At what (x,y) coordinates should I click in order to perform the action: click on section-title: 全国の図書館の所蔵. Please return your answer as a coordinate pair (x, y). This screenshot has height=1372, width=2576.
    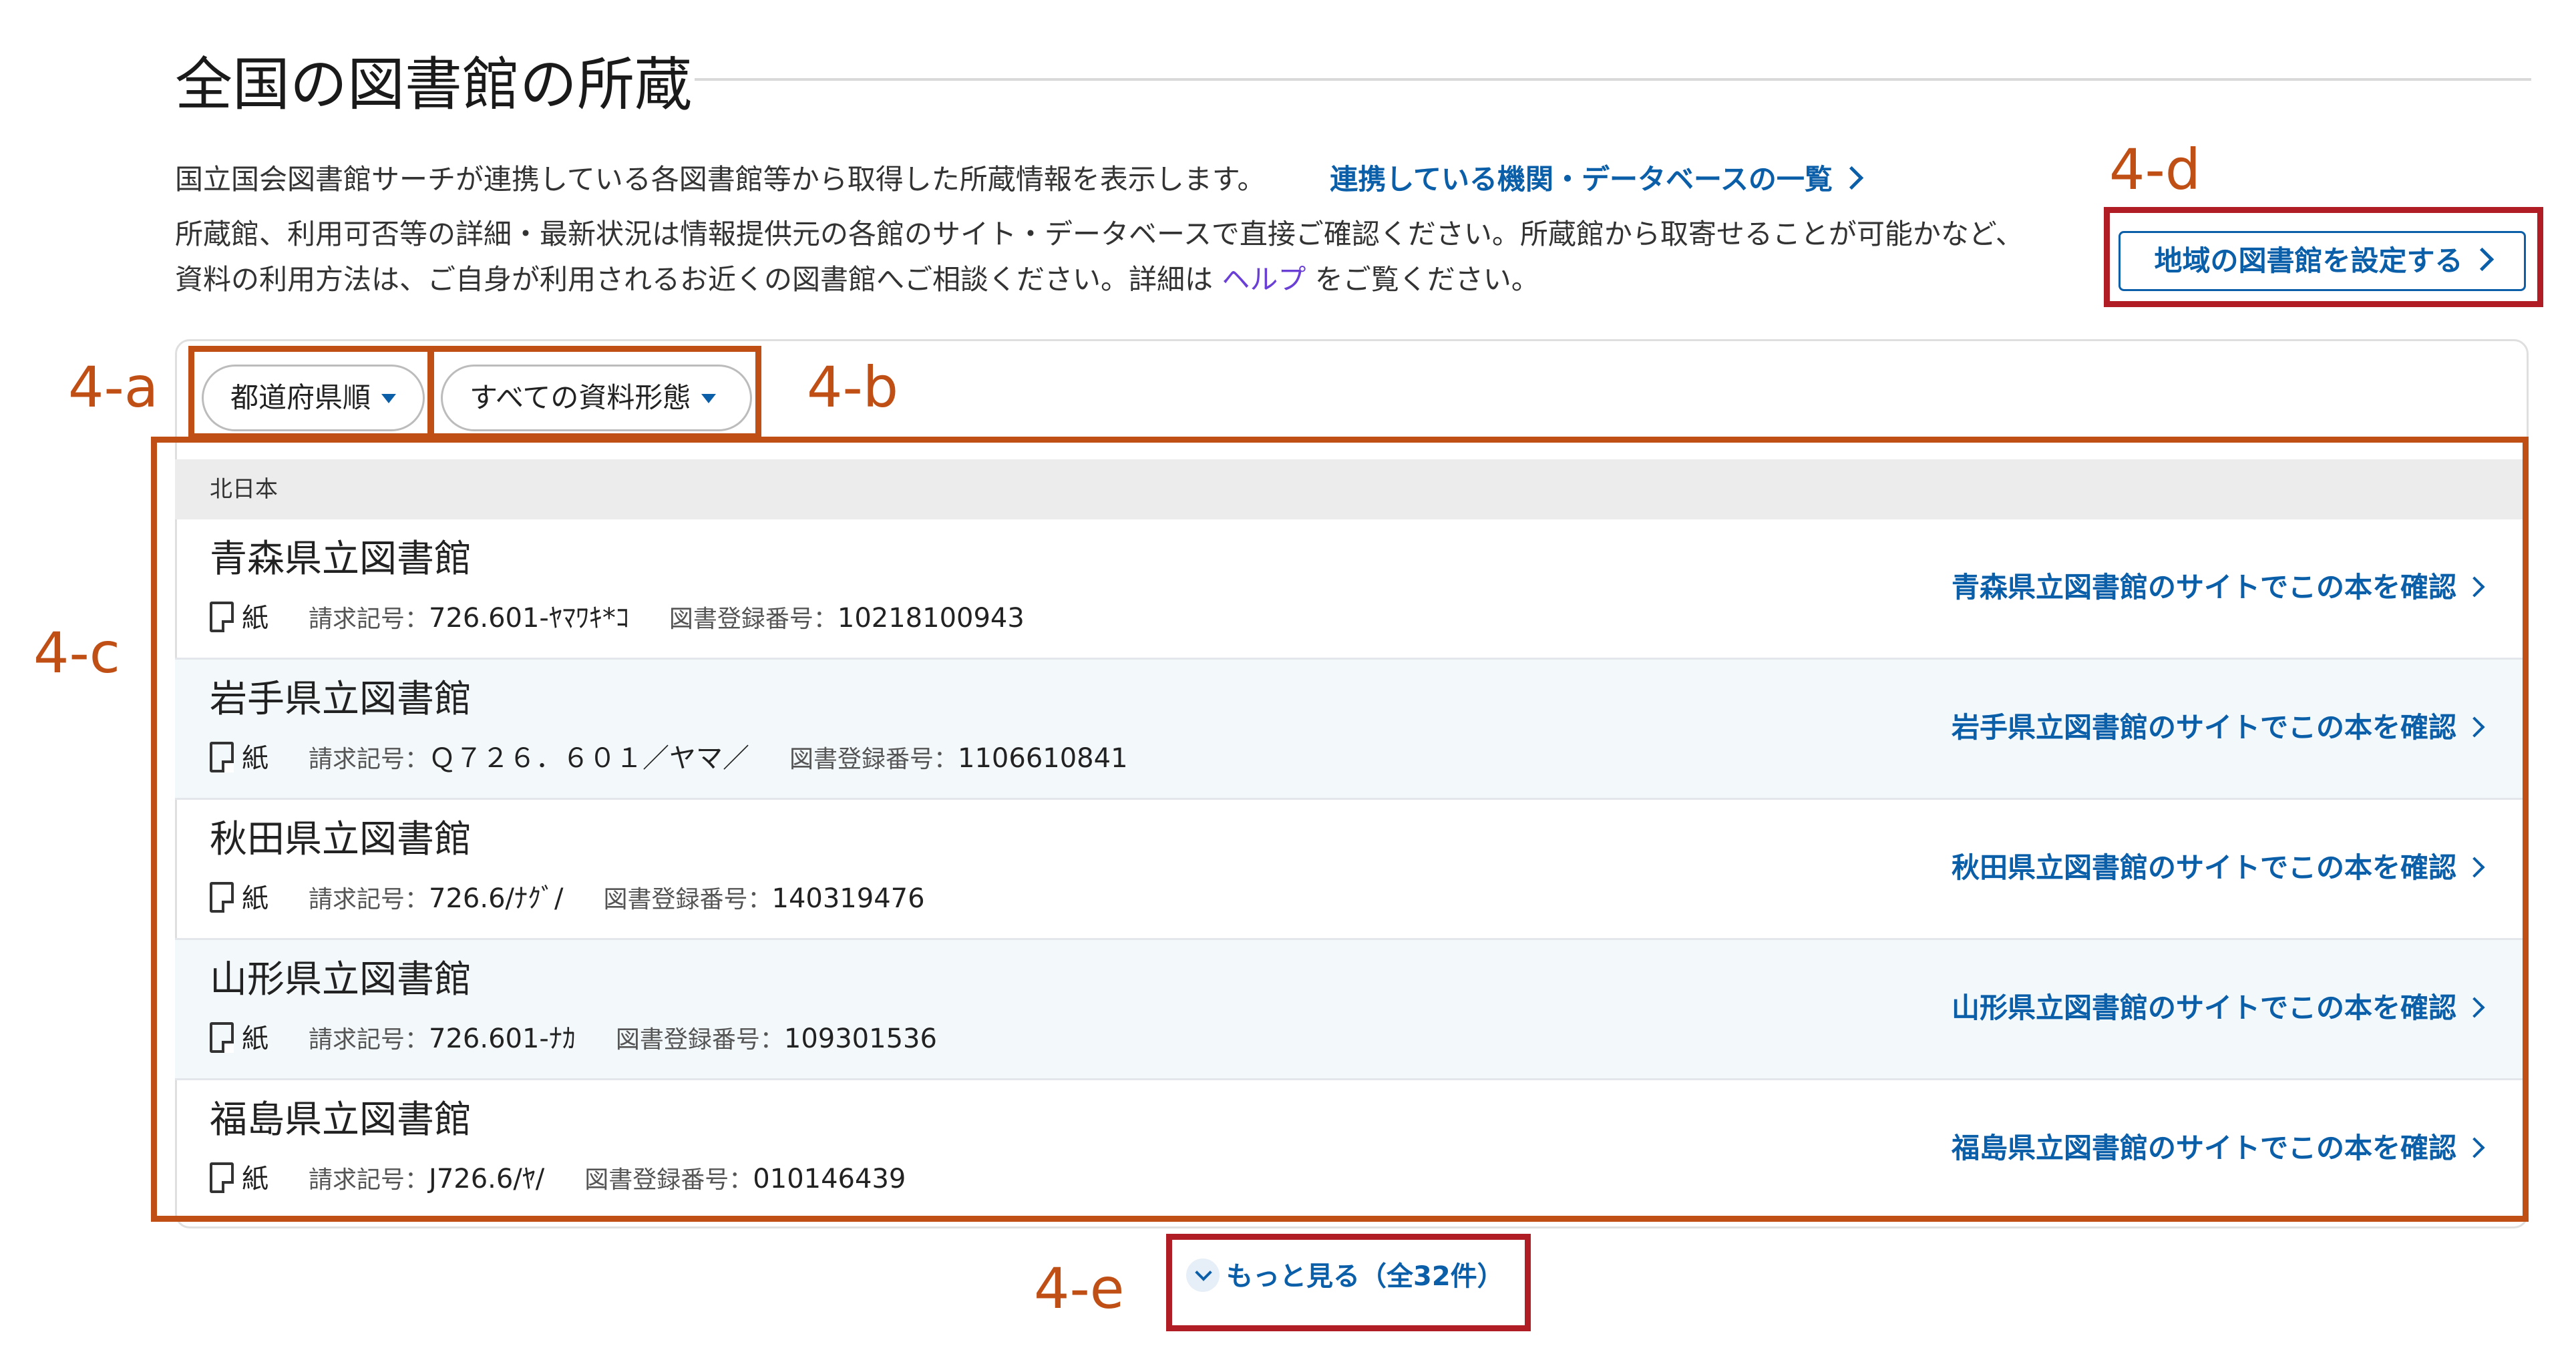
    Looking at the image, I should click on (433, 84).